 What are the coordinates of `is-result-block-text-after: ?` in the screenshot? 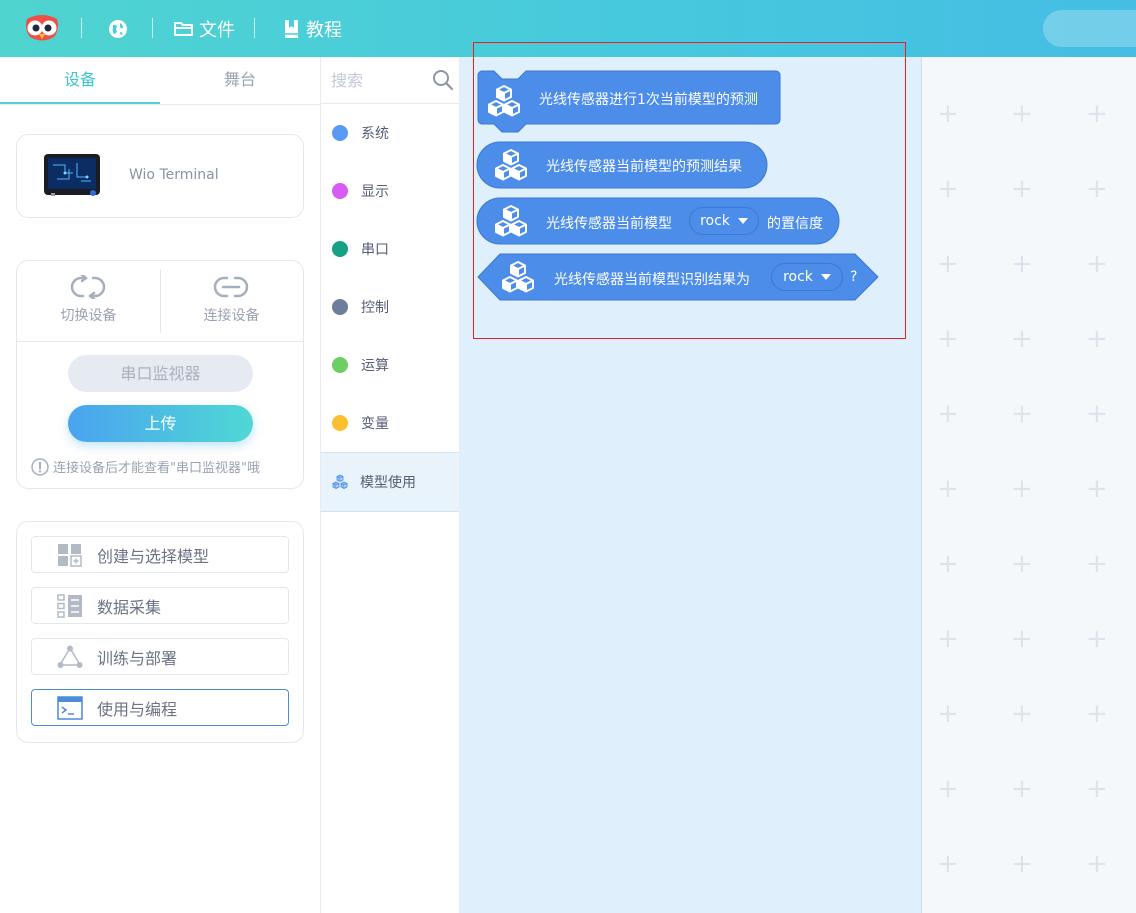 It's located at (854, 277).